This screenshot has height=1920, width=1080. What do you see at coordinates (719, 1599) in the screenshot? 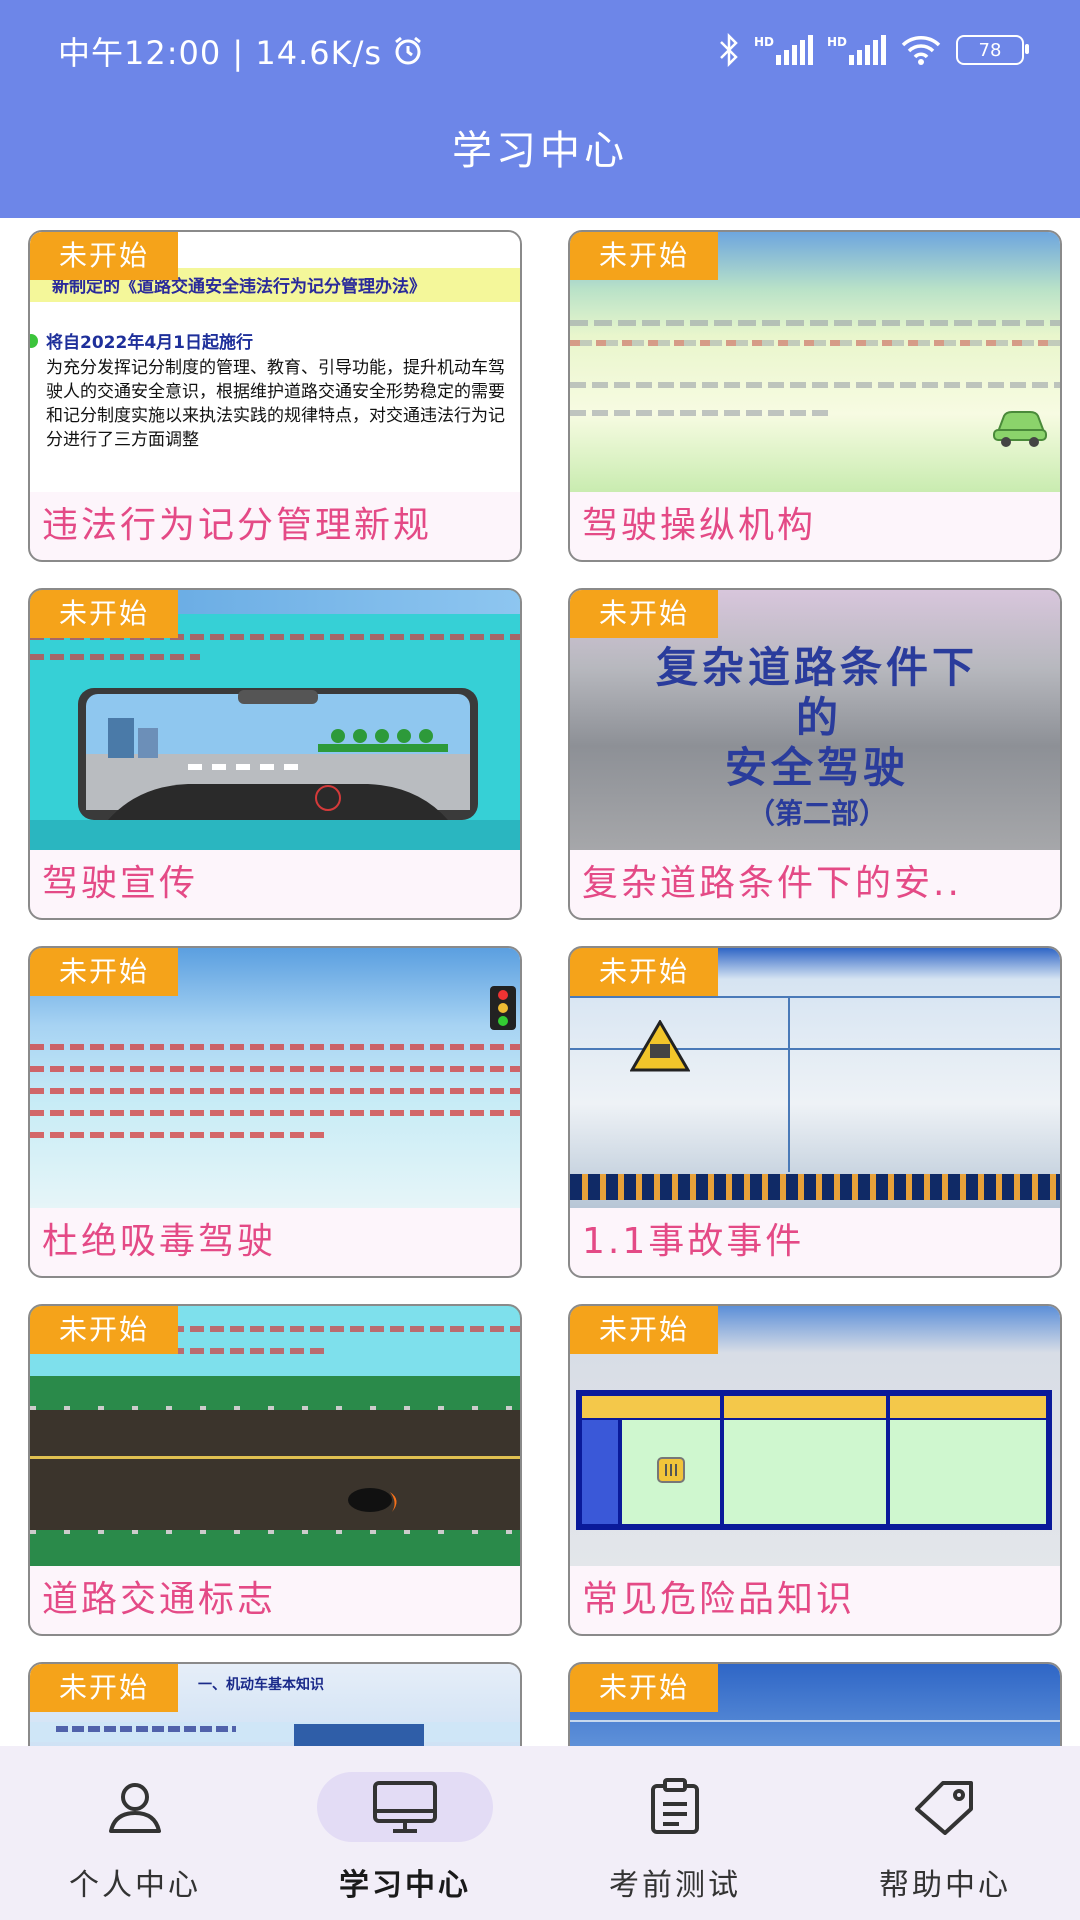
I see `course-title: 常见危险品知识` at bounding box center [719, 1599].